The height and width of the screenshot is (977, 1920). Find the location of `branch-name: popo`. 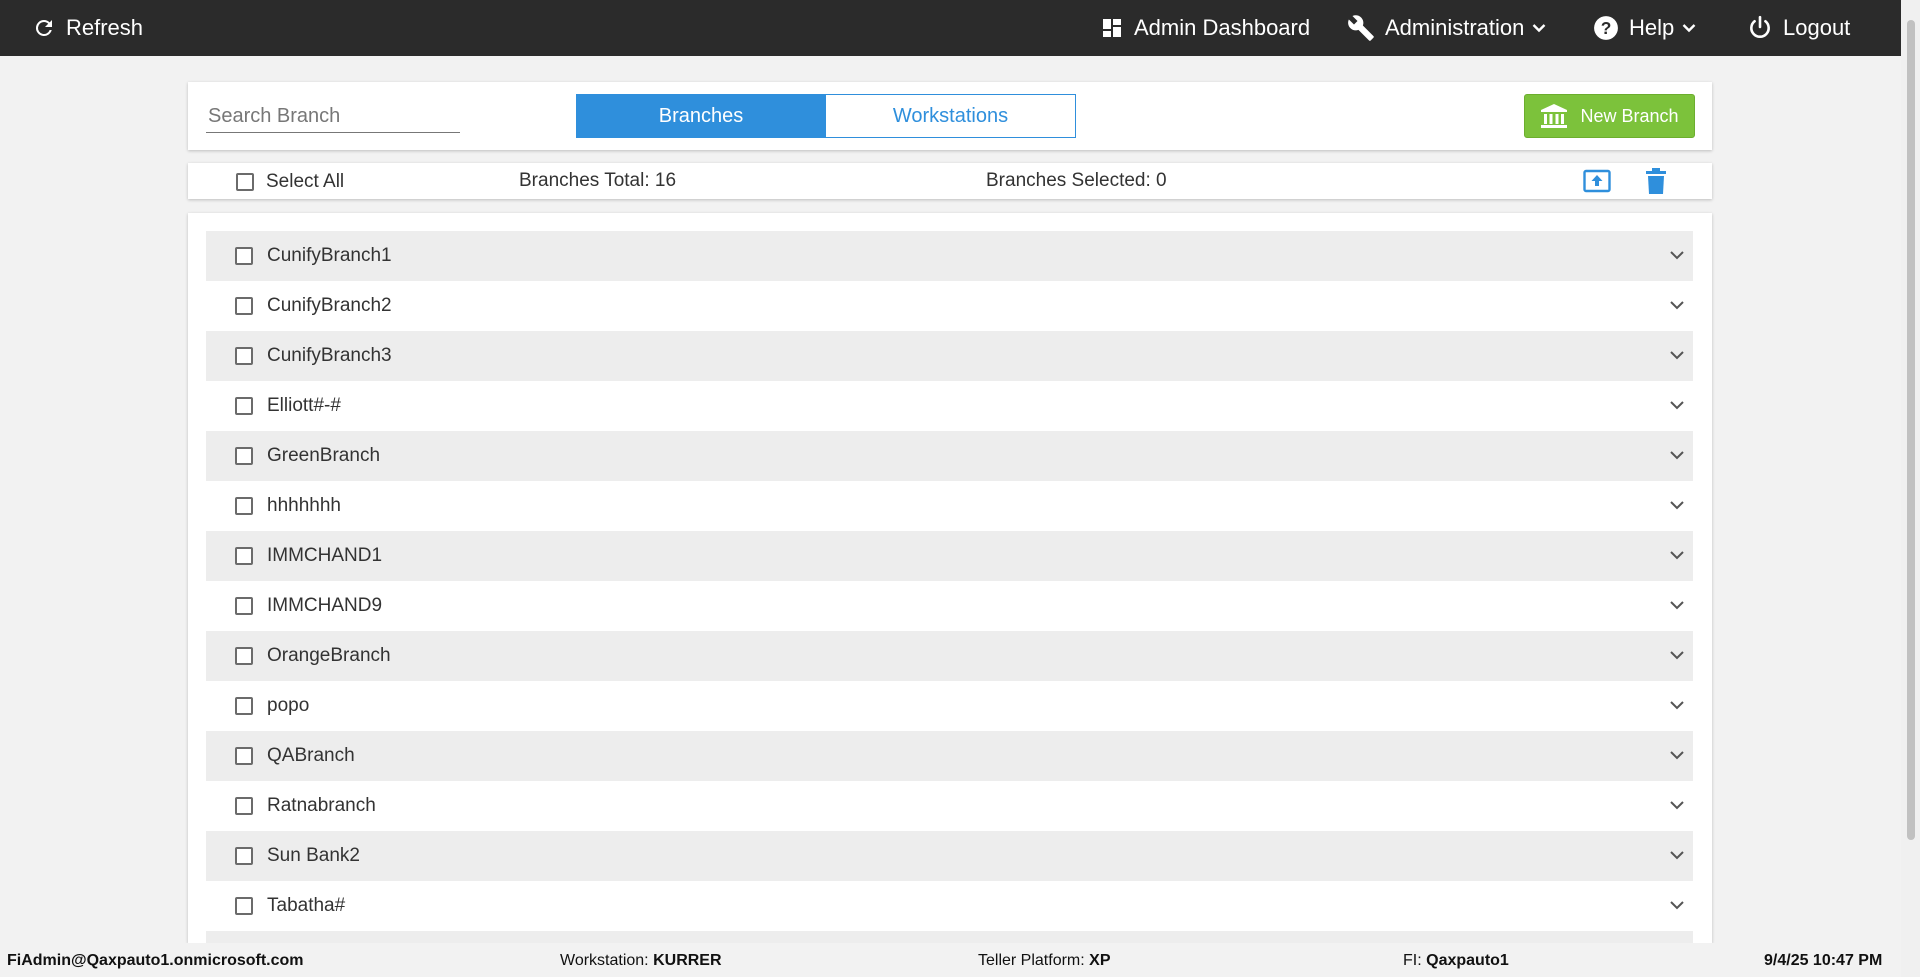

branch-name: popo is located at coordinates (288, 705).